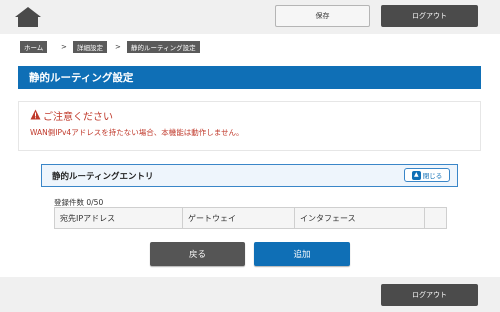 The height and width of the screenshot is (312, 500). Describe the element at coordinates (359, 218) in the screenshot. I see `column-header-interface: インタフェース` at that location.